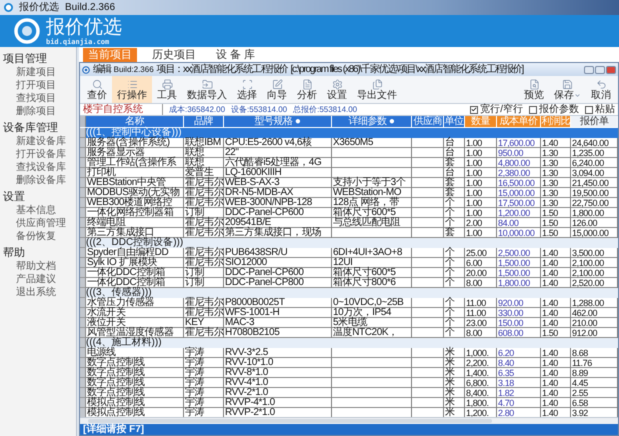  What do you see at coordinates (235, 55) in the screenshot?
I see `tab: 设 备 库` at bounding box center [235, 55].